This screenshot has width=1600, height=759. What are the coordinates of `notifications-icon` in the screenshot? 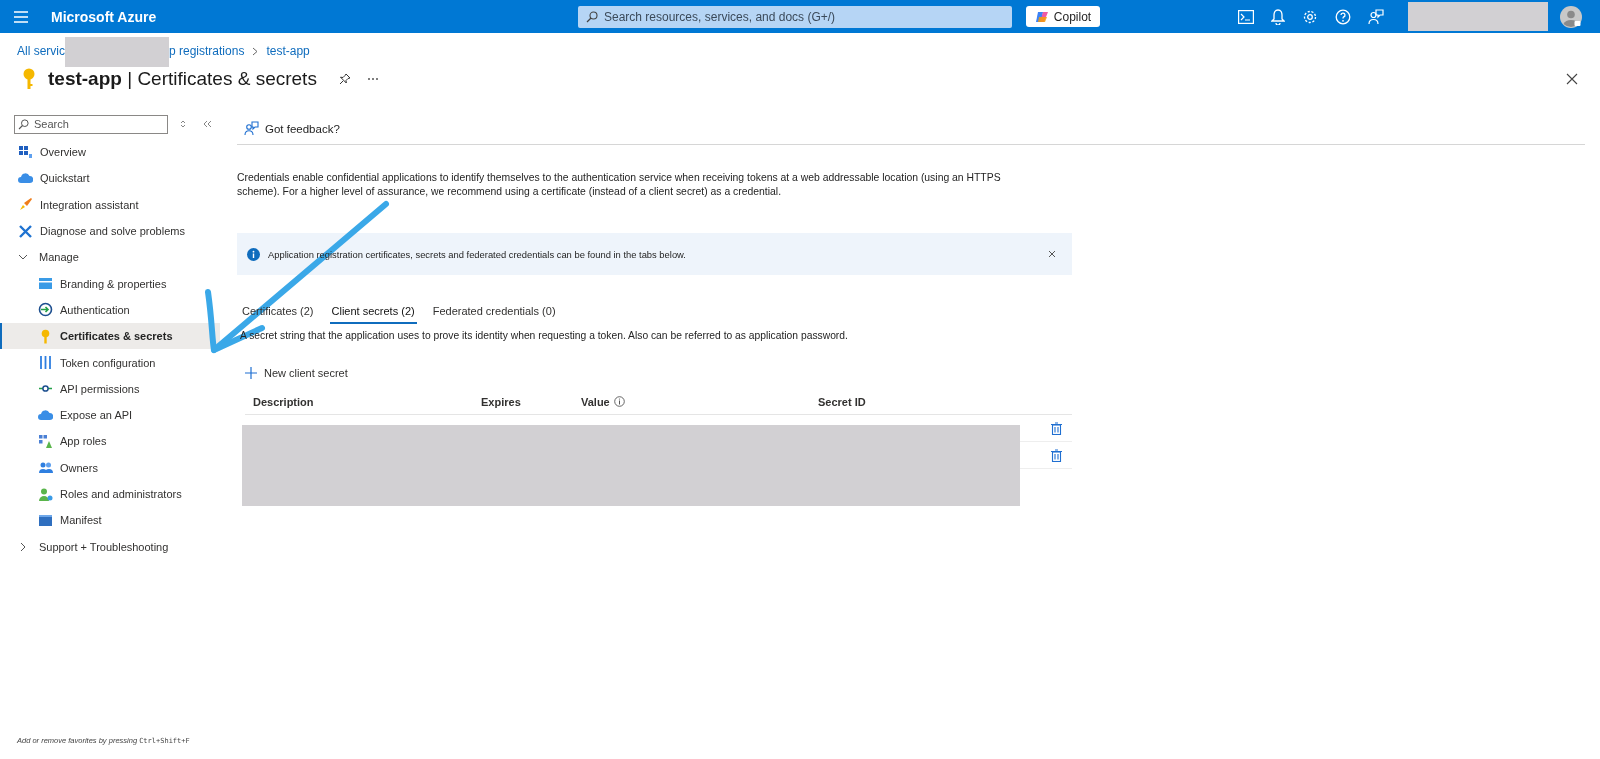 It's located at (1278, 16).